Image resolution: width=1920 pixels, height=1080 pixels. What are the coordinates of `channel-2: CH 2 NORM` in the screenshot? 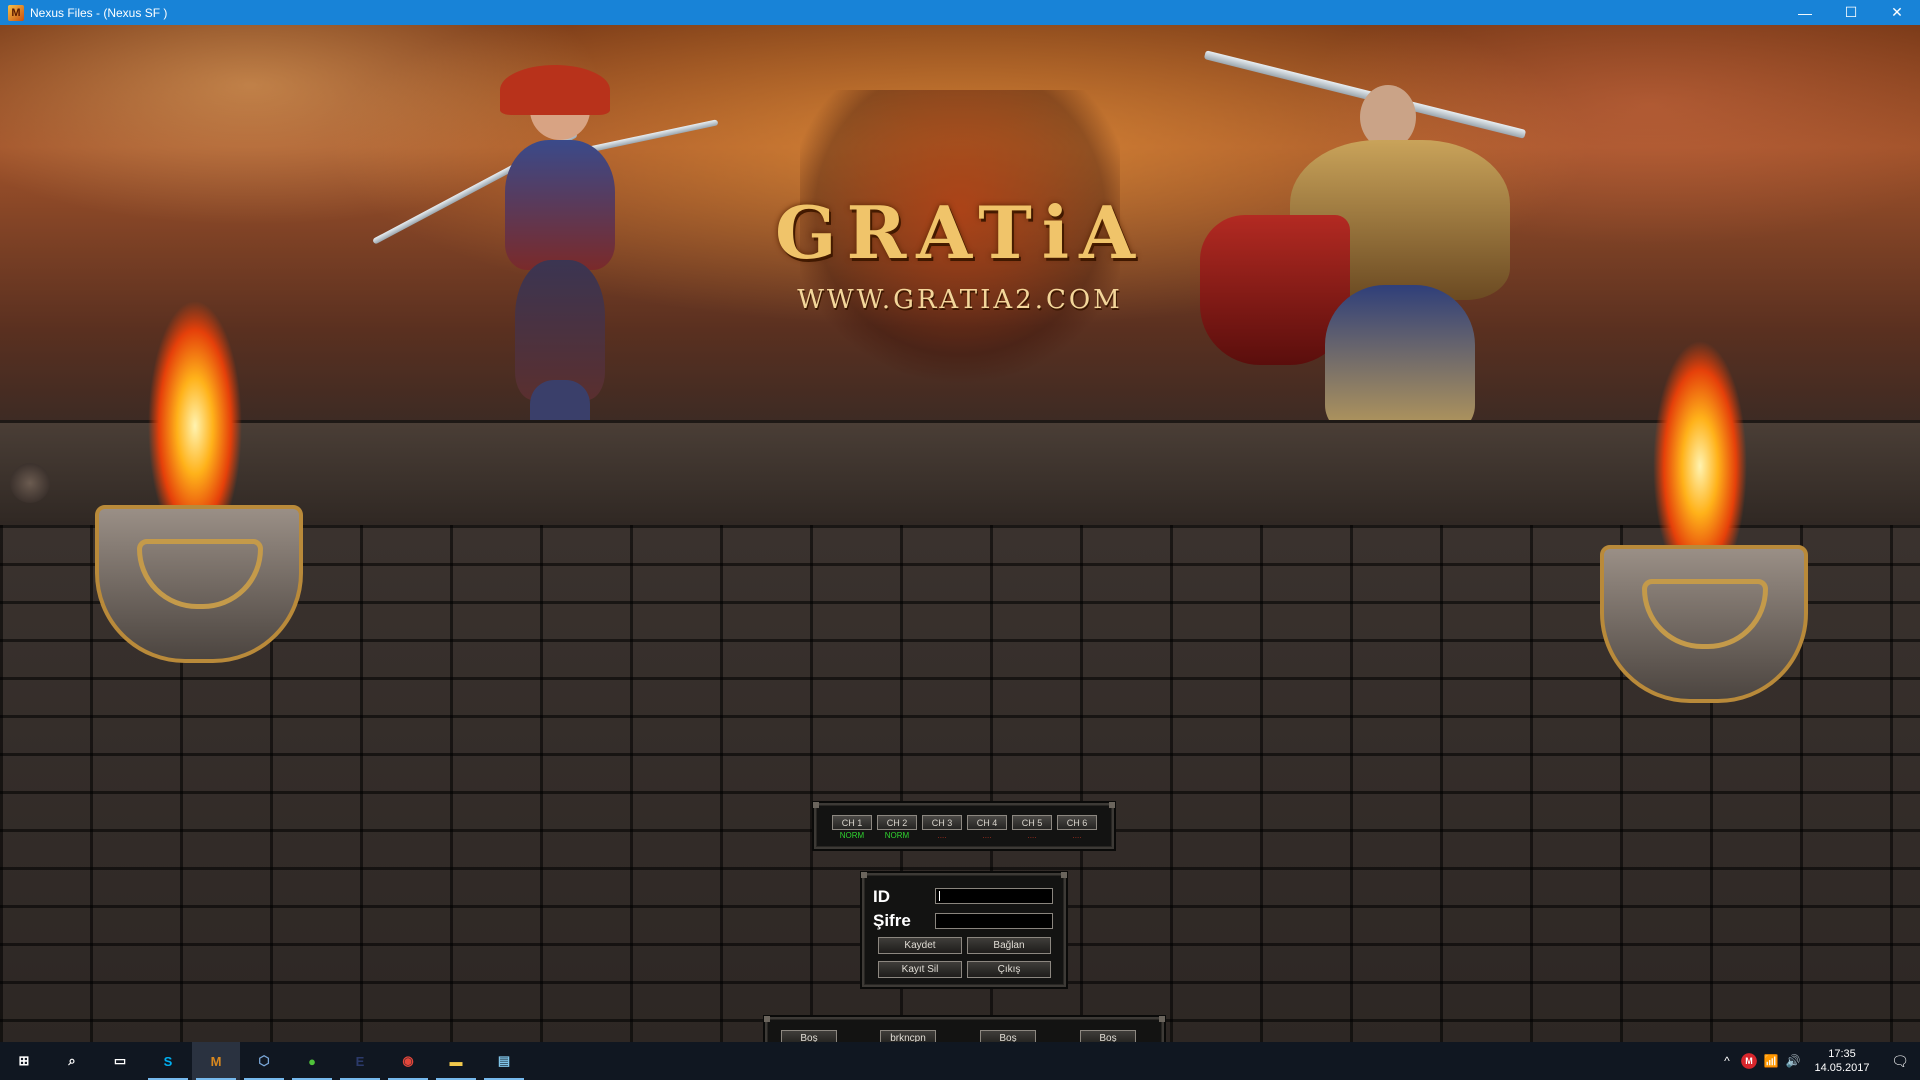 It's located at (897, 828).